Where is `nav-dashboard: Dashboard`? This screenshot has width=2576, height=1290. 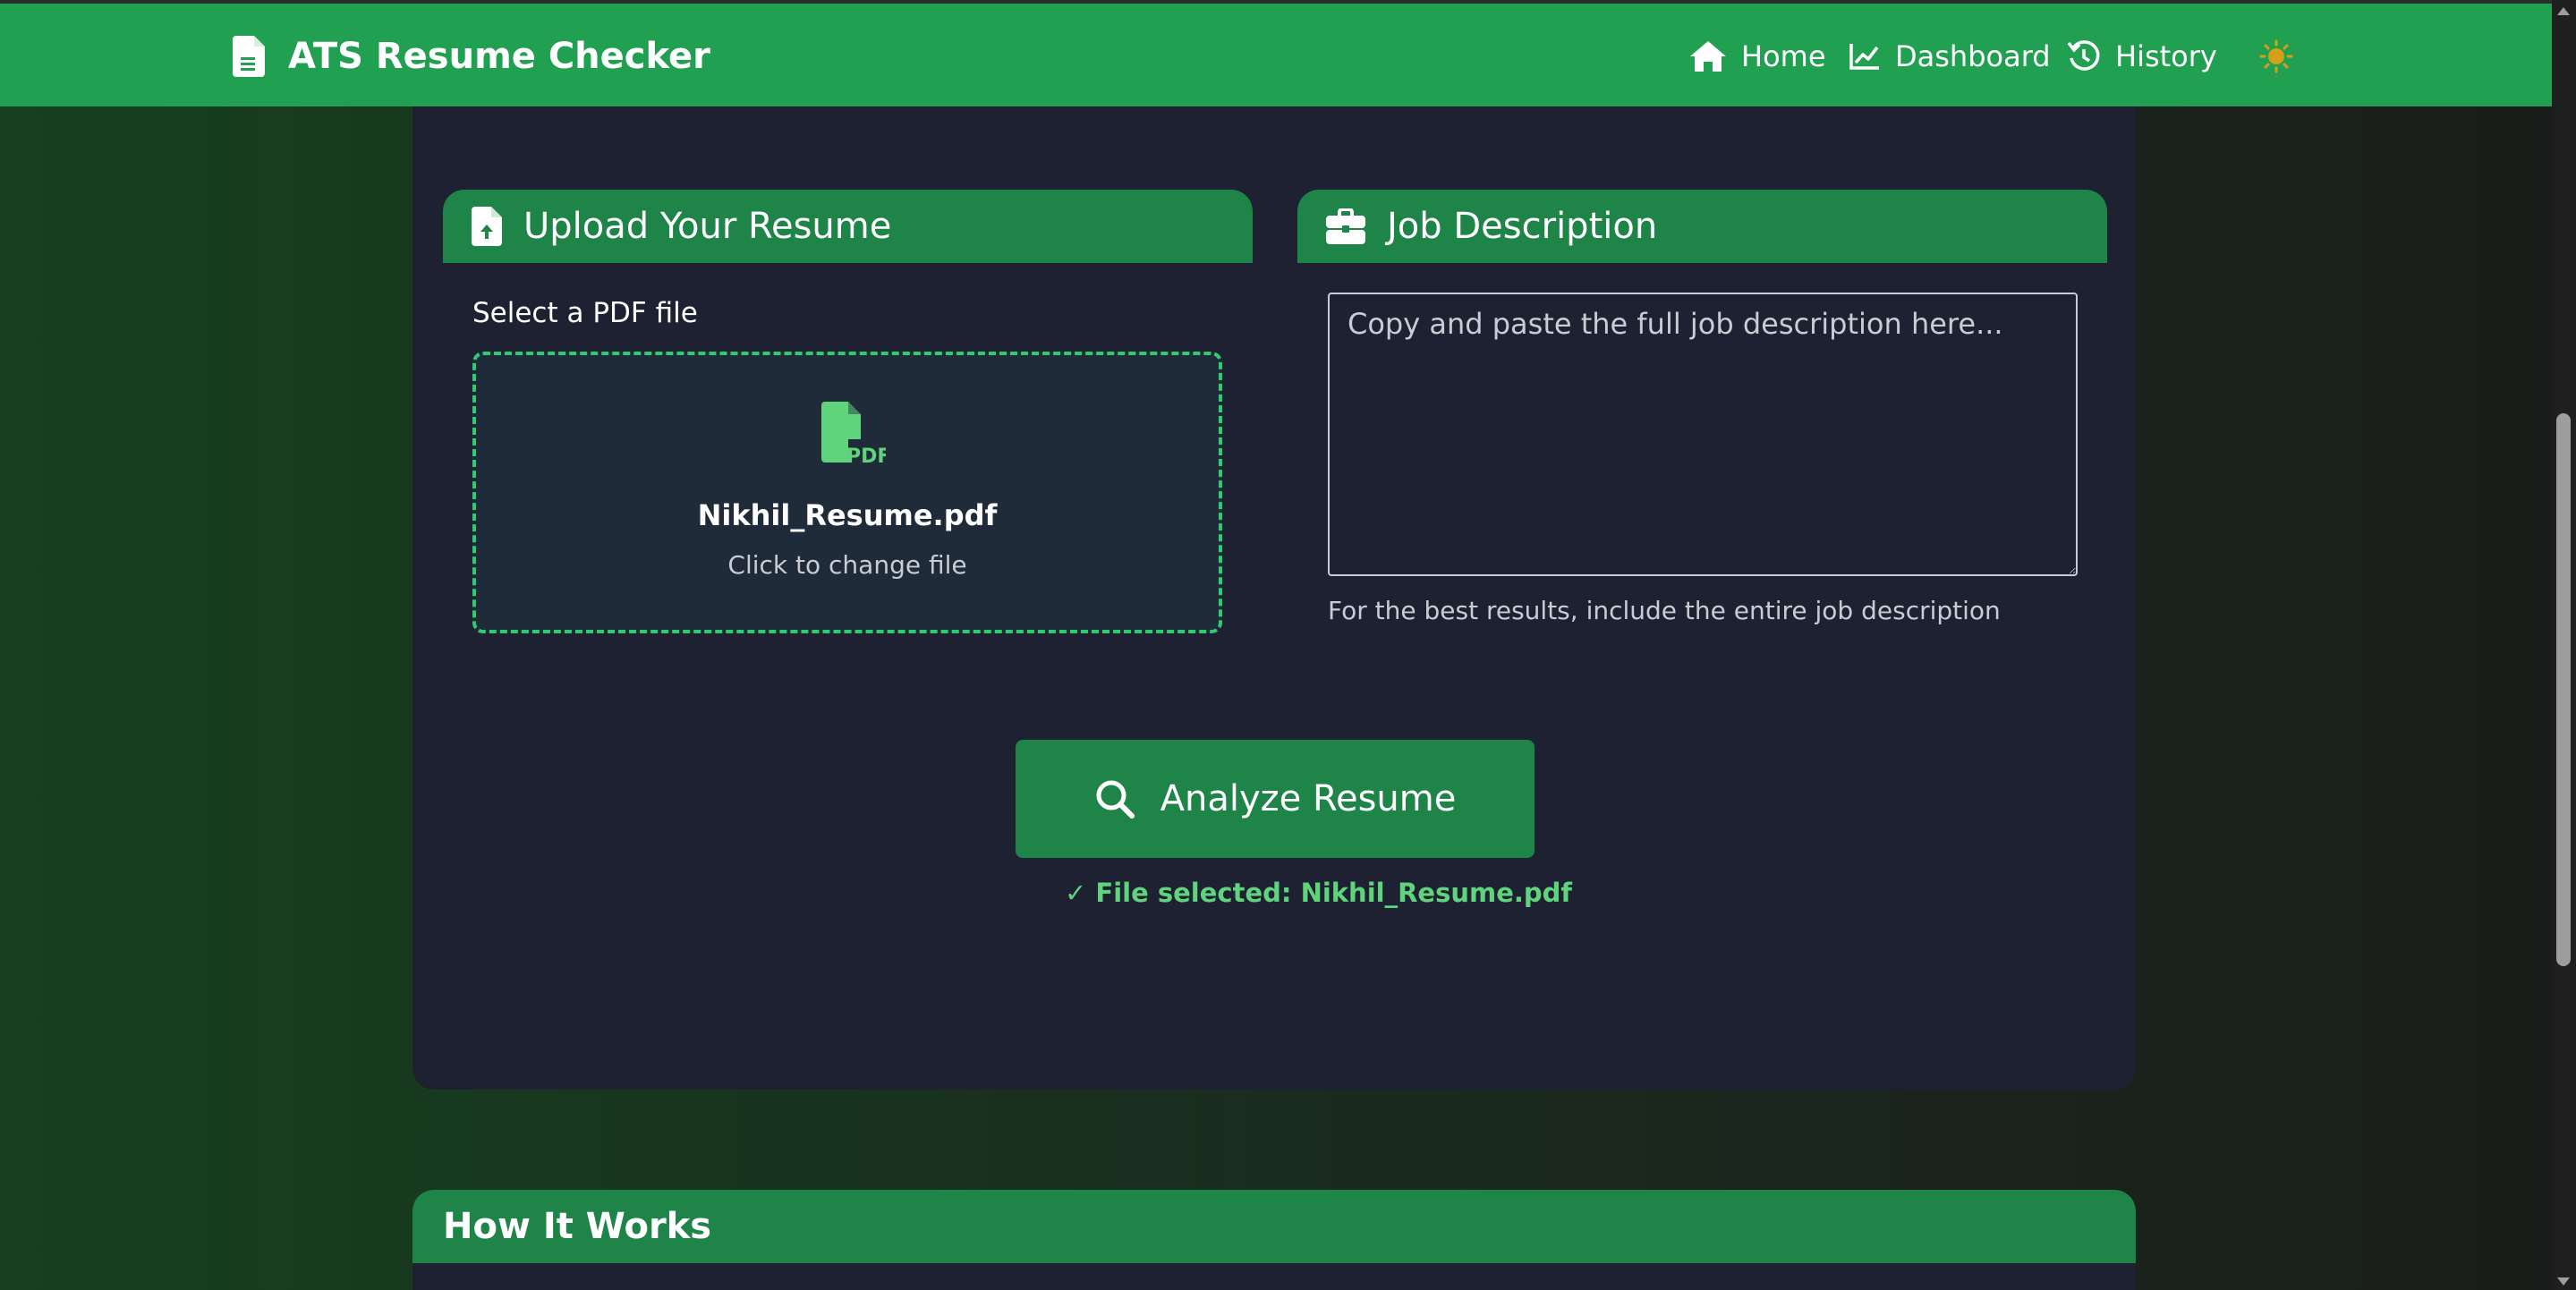
nav-dashboard: Dashboard is located at coordinates (1950, 56).